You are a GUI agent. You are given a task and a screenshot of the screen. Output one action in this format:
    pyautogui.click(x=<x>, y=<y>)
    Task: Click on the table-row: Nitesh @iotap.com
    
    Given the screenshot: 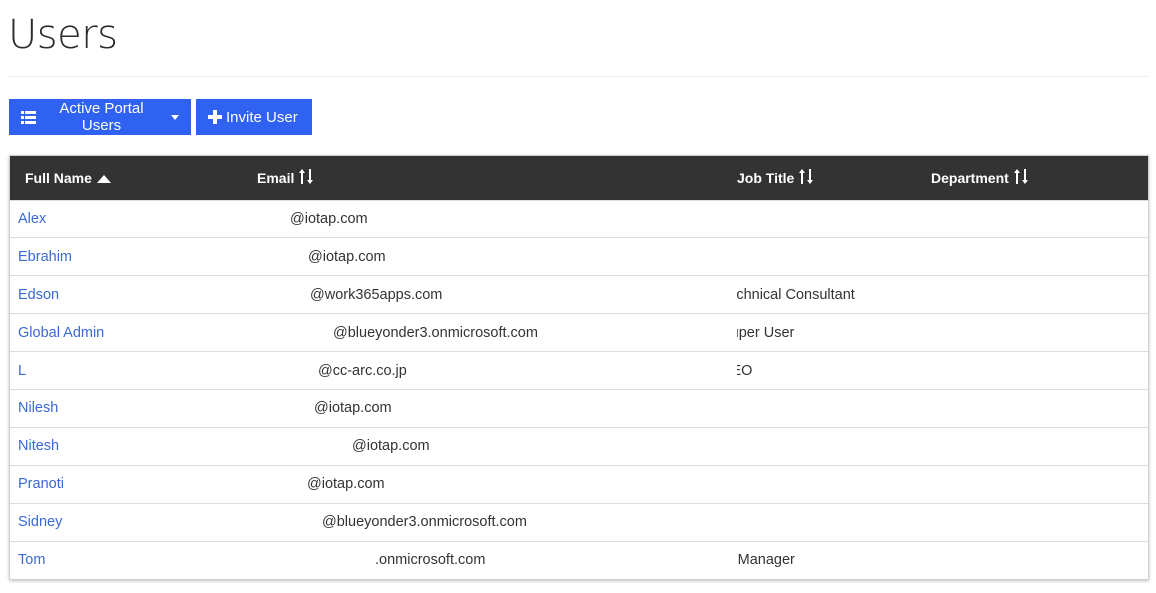 What is the action you would take?
    pyautogui.click(x=579, y=446)
    